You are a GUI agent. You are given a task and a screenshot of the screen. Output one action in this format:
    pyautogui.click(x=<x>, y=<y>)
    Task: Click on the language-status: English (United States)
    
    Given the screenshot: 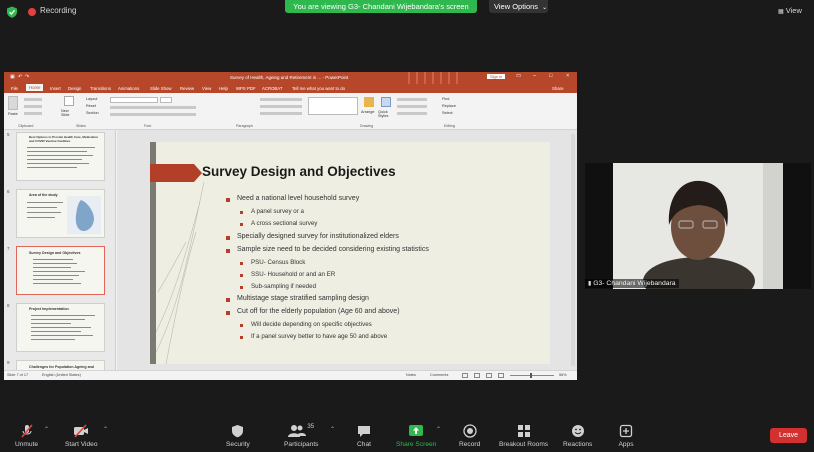 What is the action you would take?
    pyautogui.click(x=61, y=375)
    